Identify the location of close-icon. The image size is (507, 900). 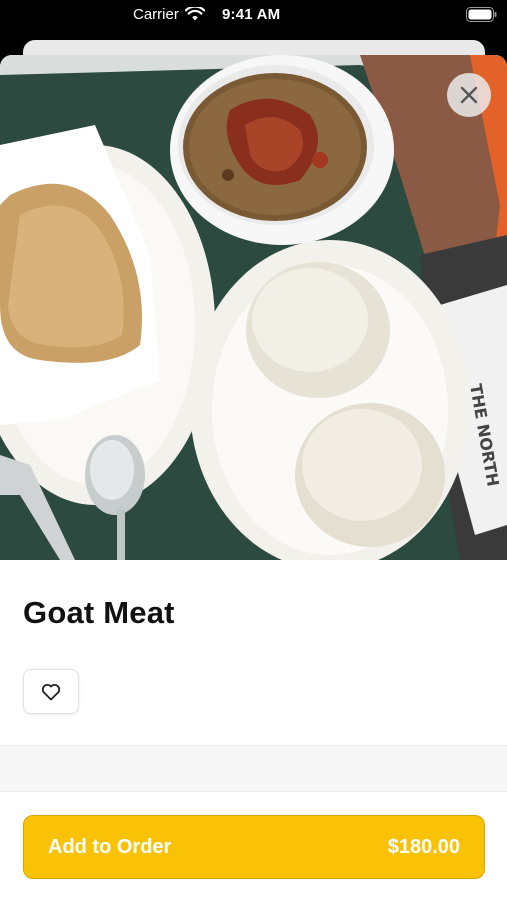
(469, 95).